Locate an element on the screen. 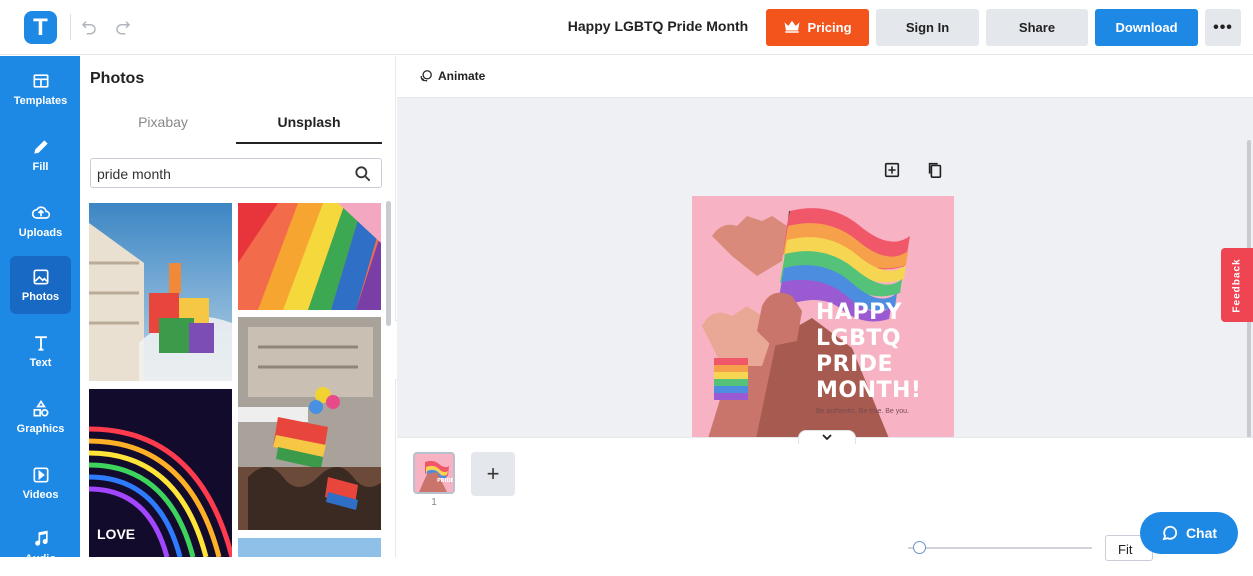 The image size is (1253, 576). search-input is located at coordinates (222, 174).